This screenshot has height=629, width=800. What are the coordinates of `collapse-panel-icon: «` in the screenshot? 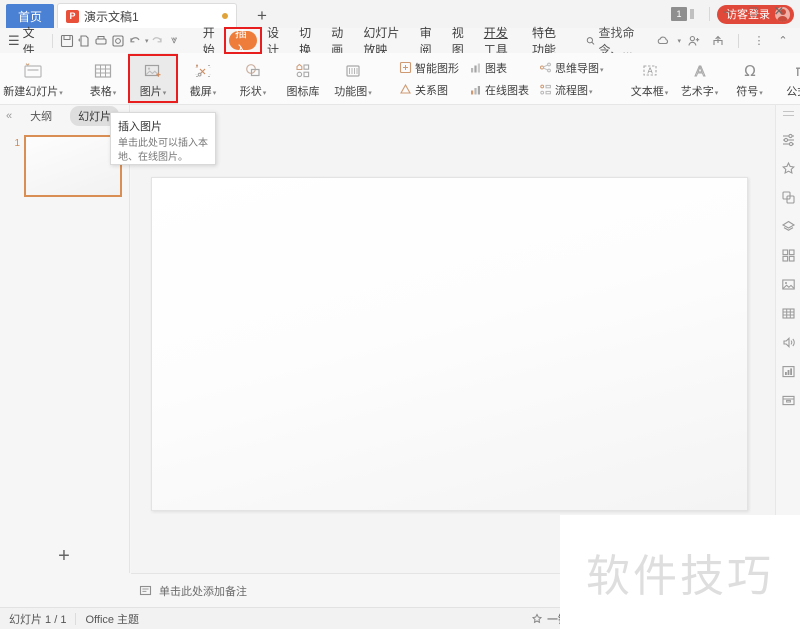 It's located at (9, 116).